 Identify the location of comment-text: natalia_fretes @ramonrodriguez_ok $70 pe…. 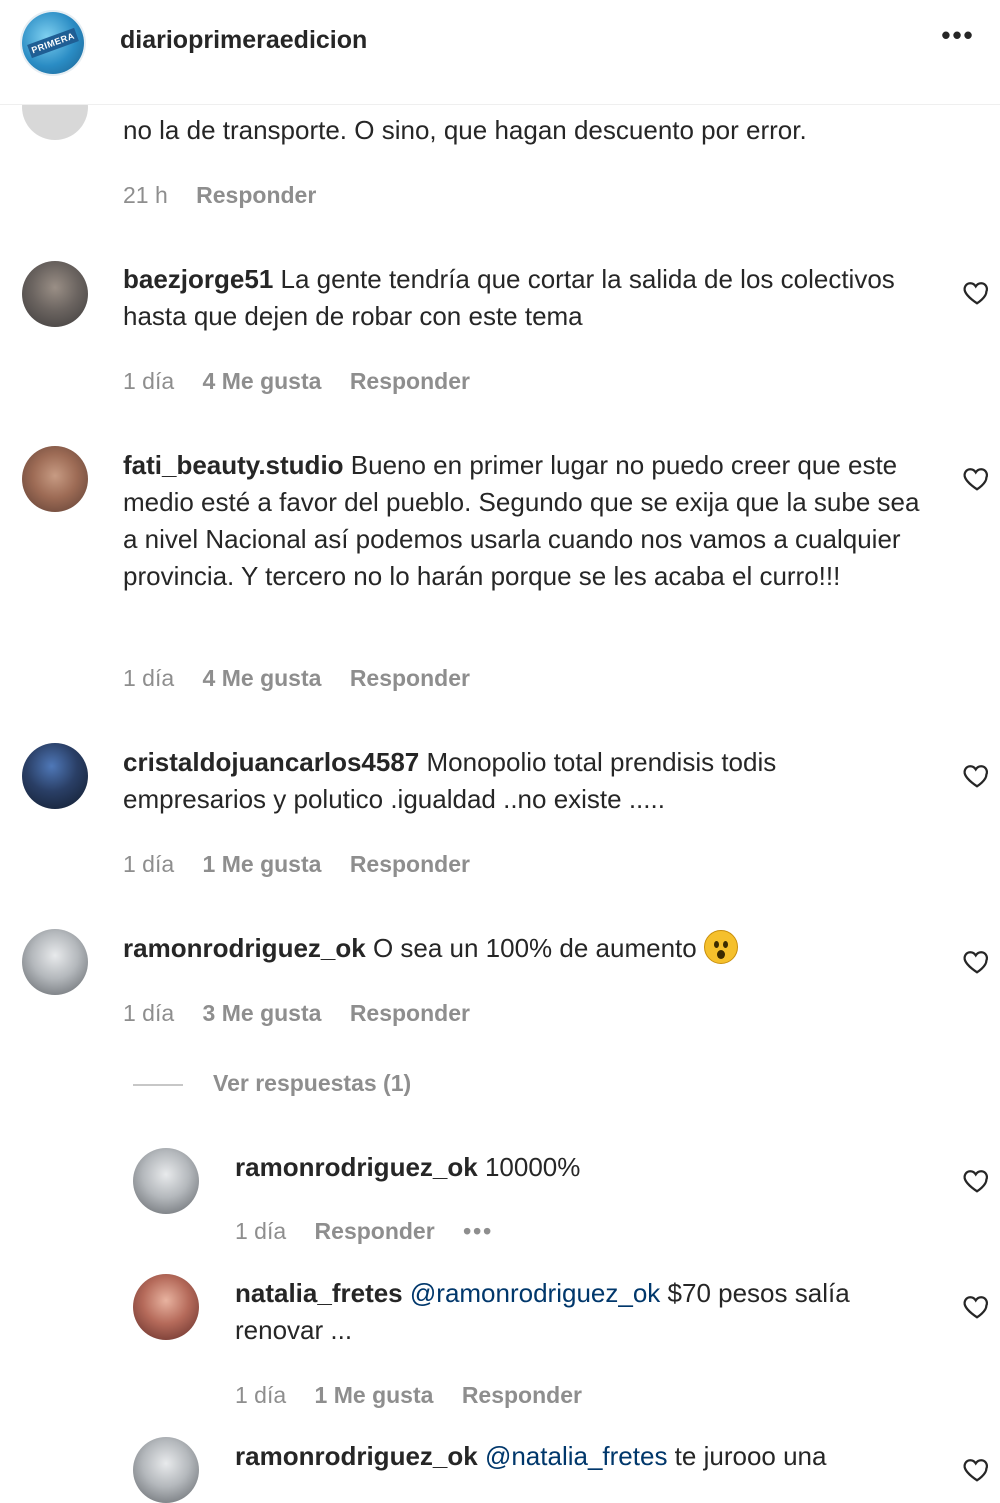
(580, 1312).